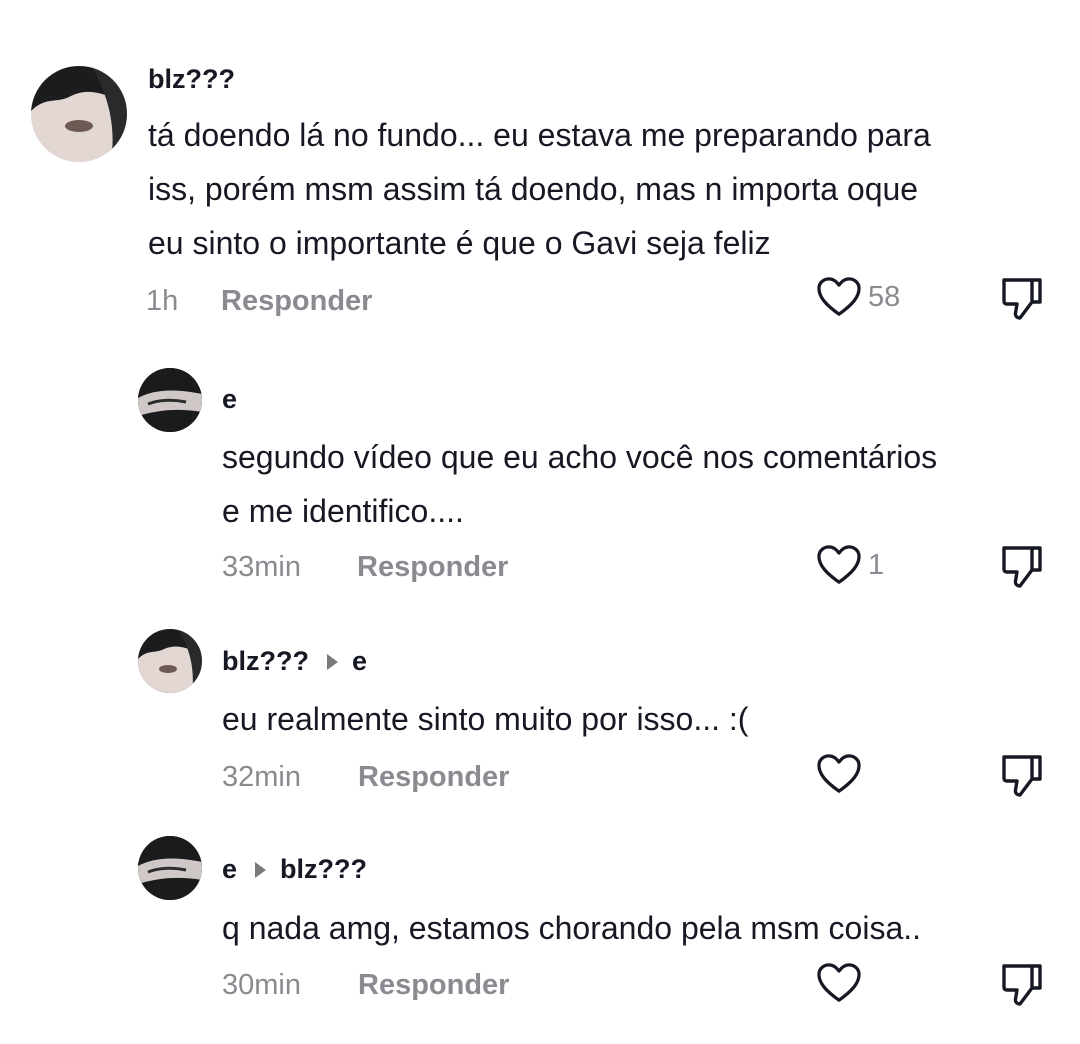 The image size is (1080, 1044). I want to click on comment-line: eu realmente sinto muito por isso... :(, so click(485, 719).